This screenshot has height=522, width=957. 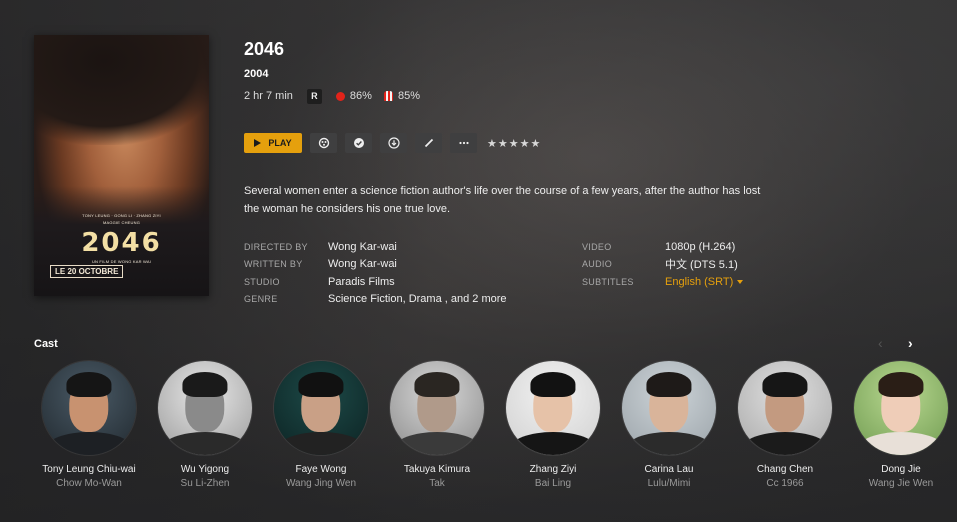 I want to click on runtime: 2 hr 7 min, so click(x=268, y=96).